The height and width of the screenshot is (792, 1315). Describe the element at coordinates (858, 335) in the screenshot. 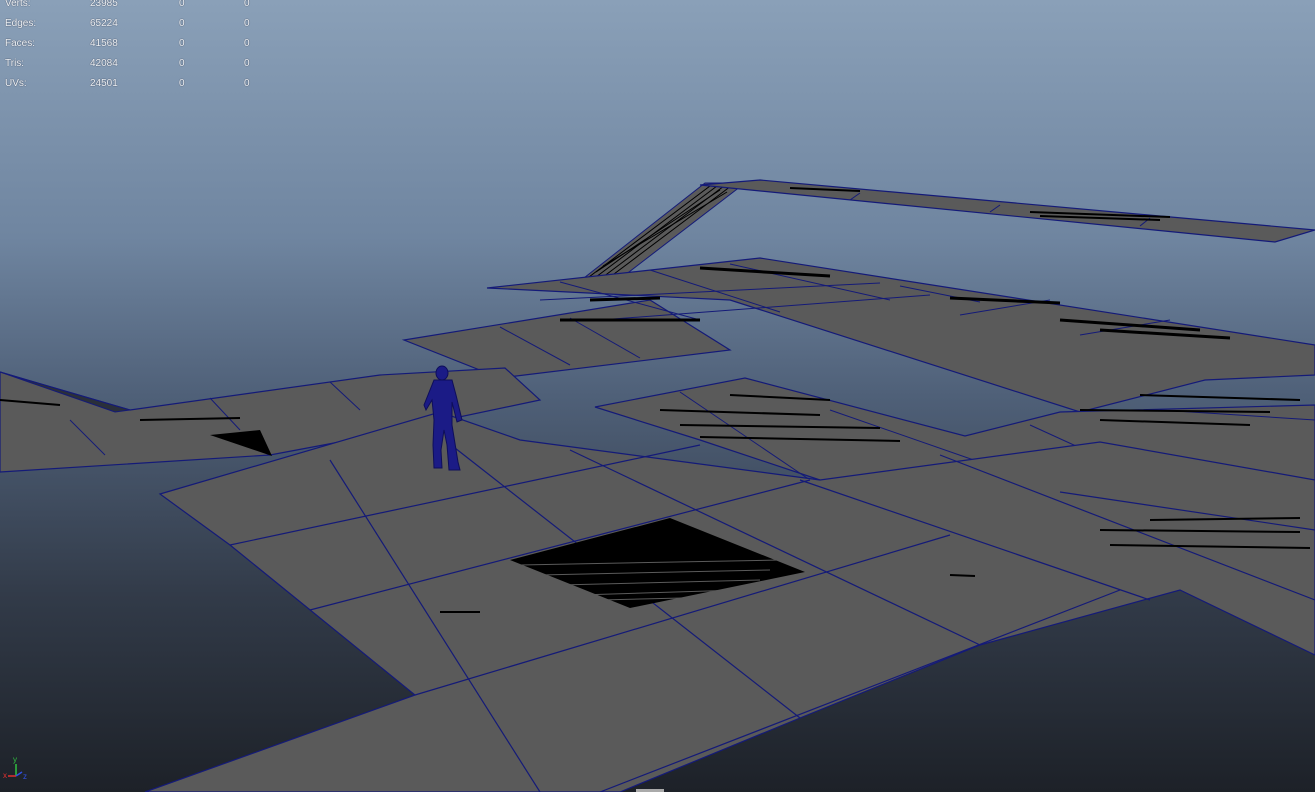

I see `mid-platform` at that location.